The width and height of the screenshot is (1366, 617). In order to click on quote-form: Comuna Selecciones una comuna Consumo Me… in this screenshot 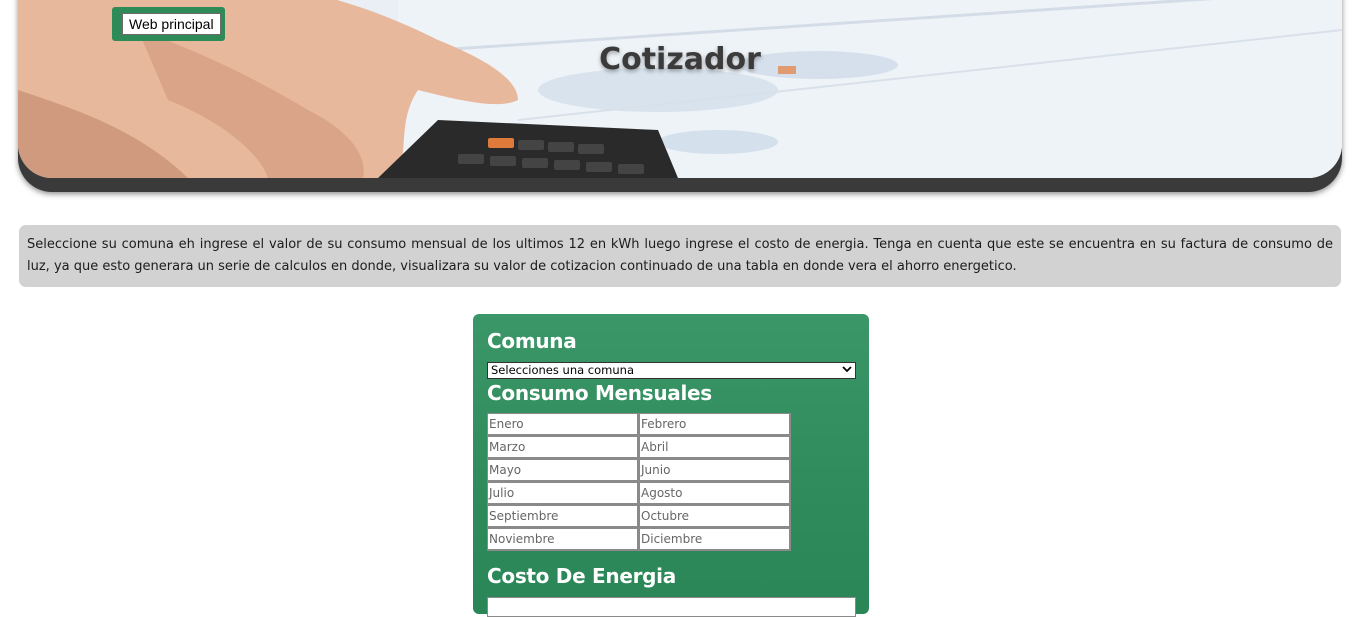, I will do `click(671, 465)`.